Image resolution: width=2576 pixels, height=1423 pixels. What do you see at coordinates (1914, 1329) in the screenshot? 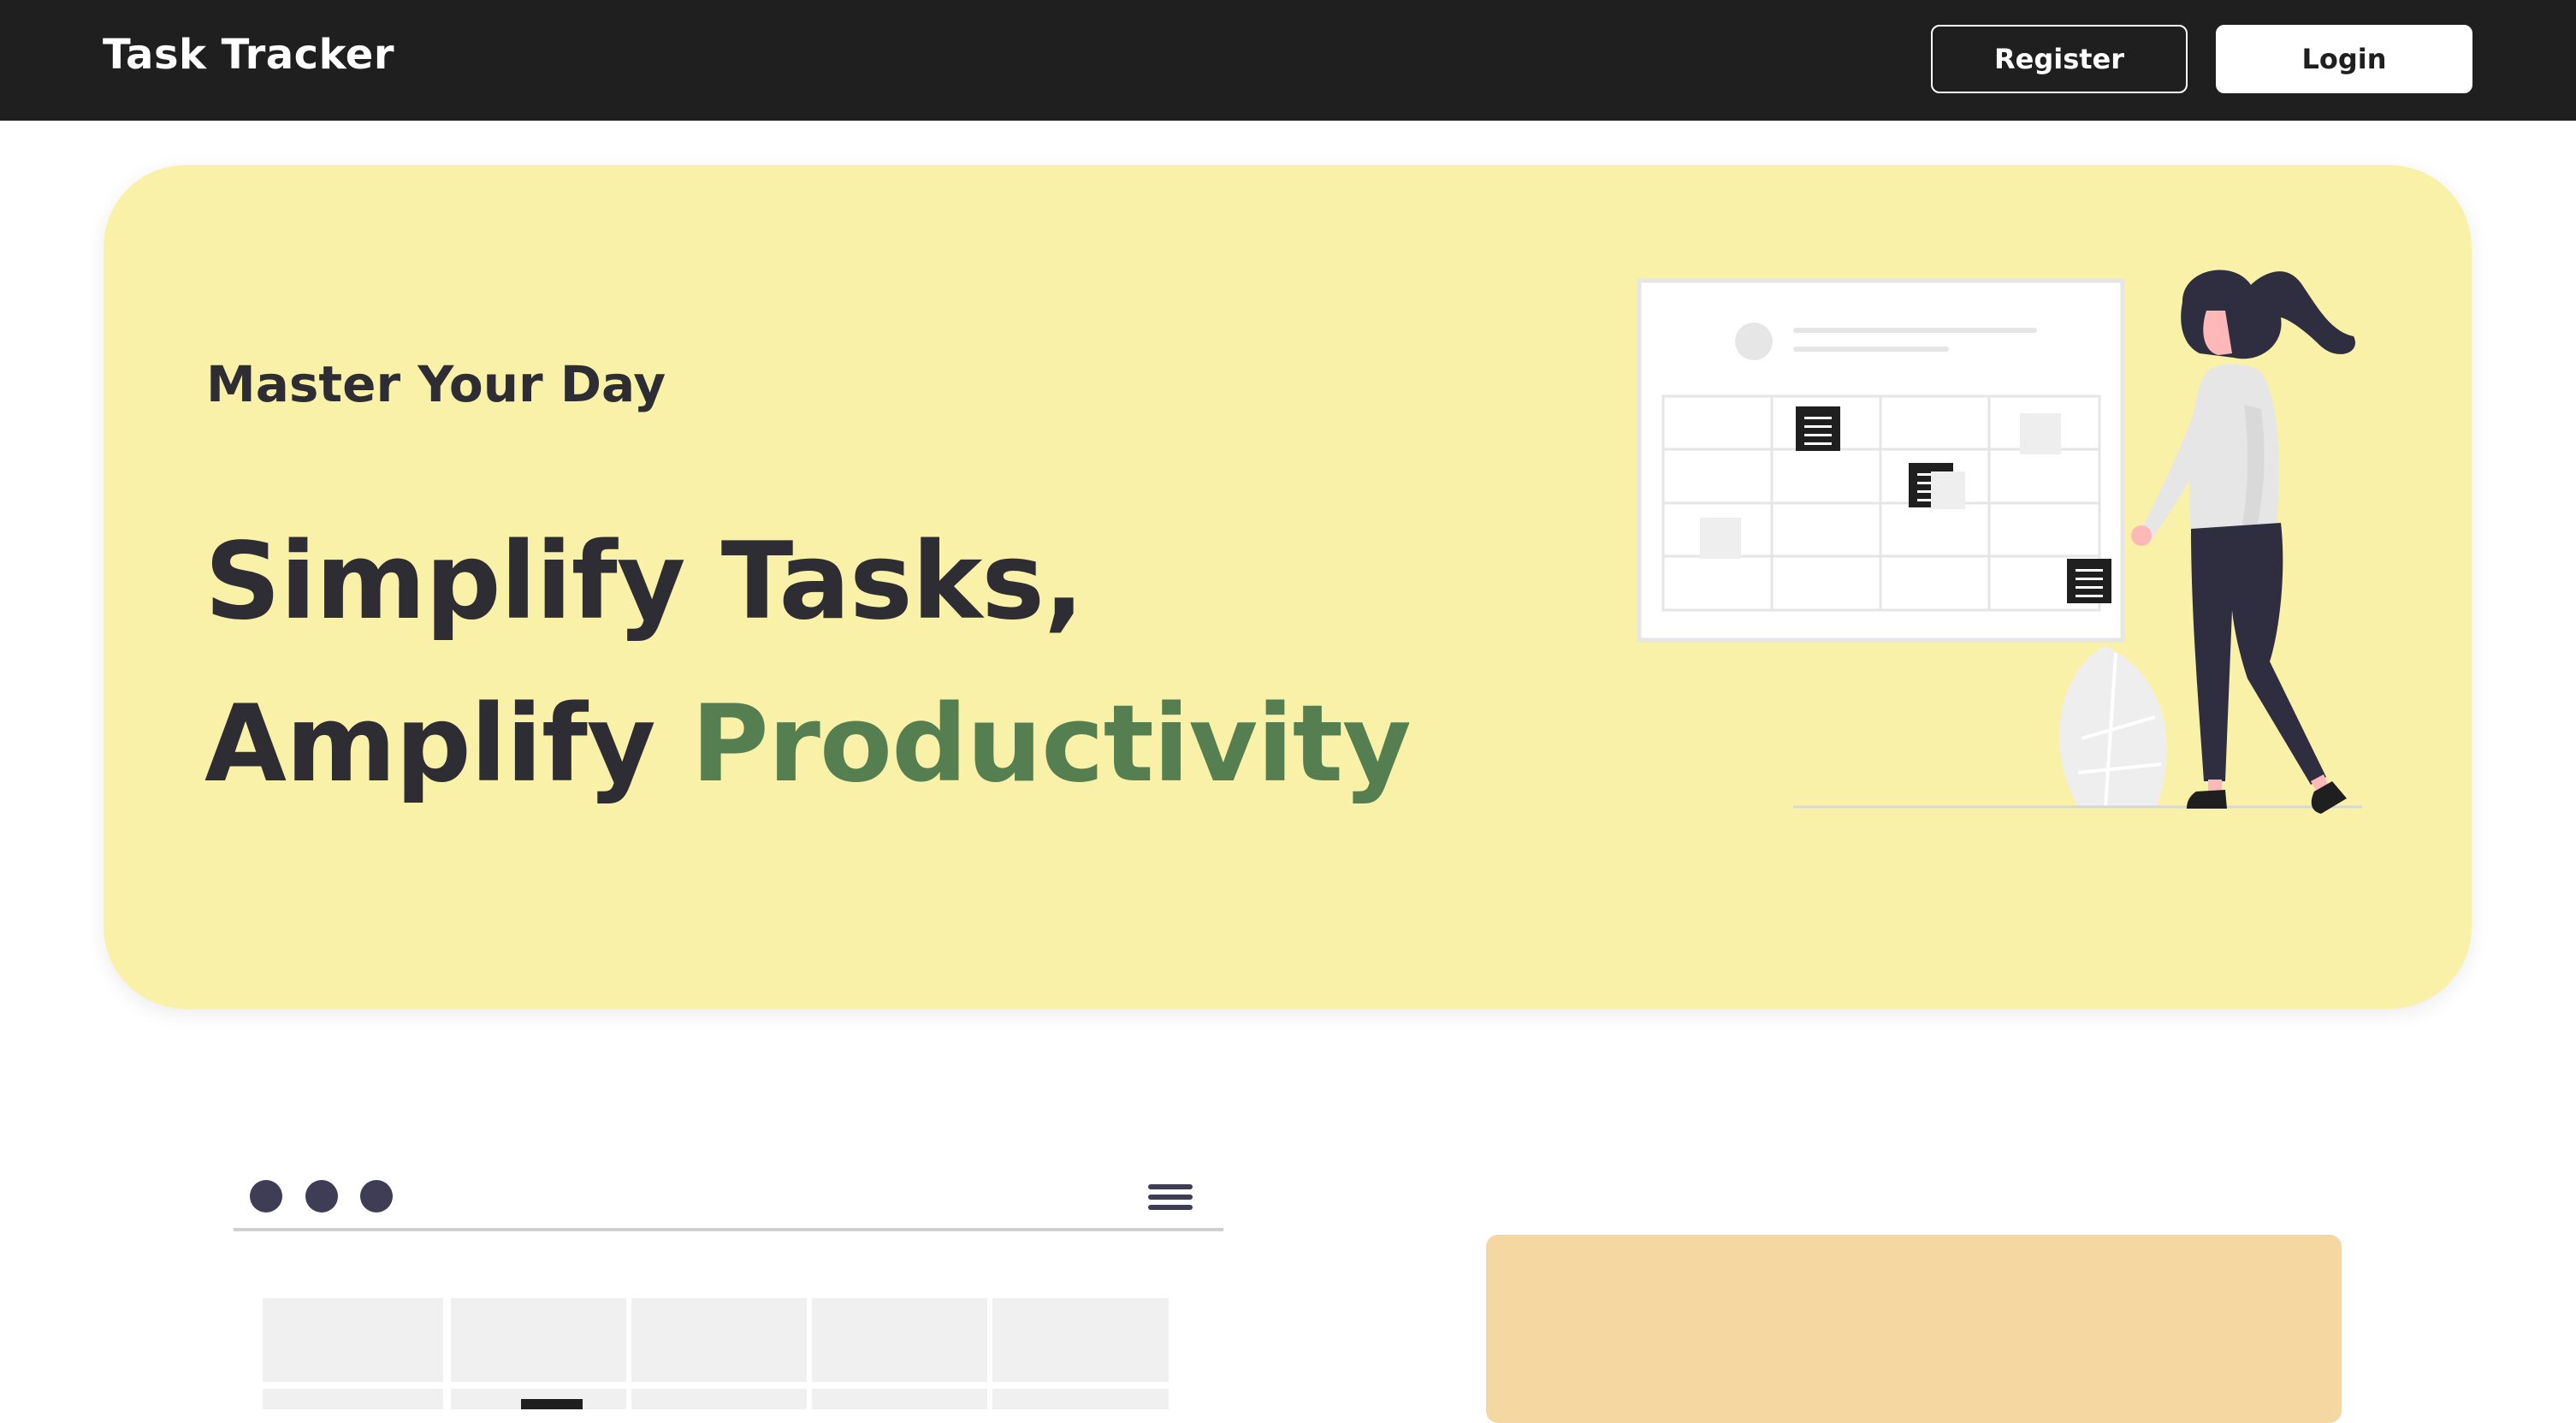
I see `feature-card` at bounding box center [1914, 1329].